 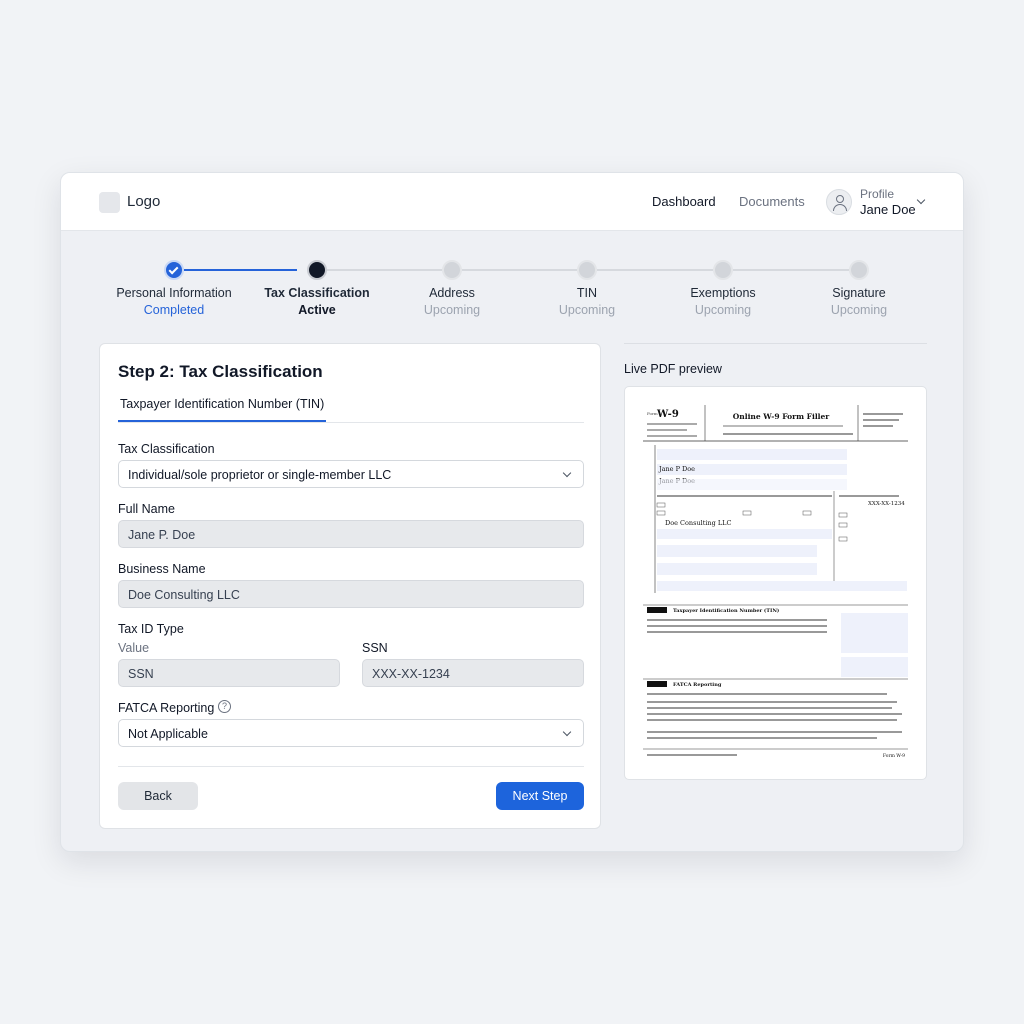 What do you see at coordinates (473, 673) in the screenshot?
I see `ssn-field: XXX-XX-1234` at bounding box center [473, 673].